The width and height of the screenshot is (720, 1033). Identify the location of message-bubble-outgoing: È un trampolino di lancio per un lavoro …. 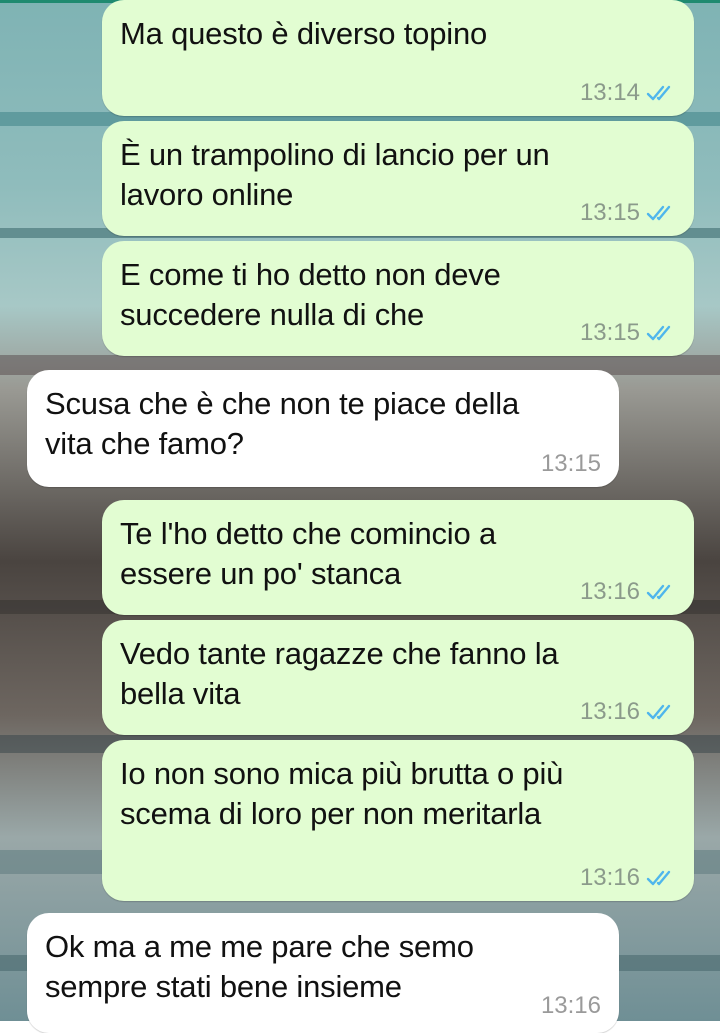
(398, 178).